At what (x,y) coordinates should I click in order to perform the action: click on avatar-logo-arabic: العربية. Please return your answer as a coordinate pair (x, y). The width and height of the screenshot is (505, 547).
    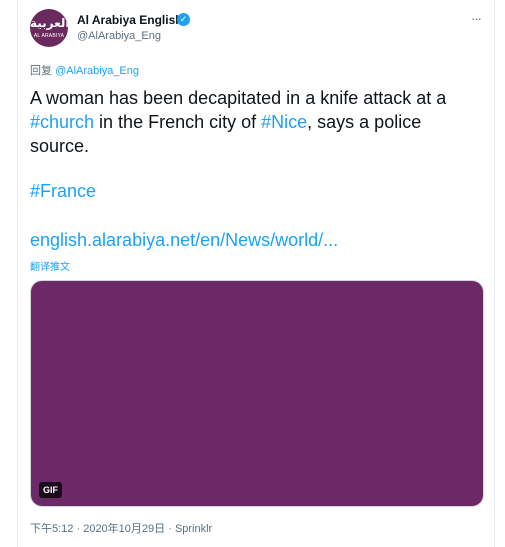
    Looking at the image, I should click on (49, 23).